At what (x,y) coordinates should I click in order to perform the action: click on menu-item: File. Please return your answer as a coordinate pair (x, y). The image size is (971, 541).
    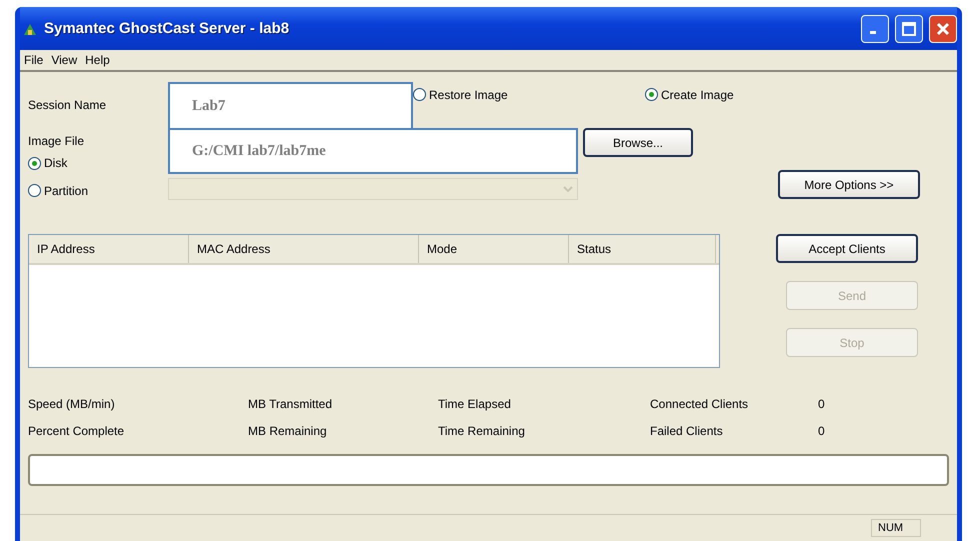
    Looking at the image, I should click on (34, 60).